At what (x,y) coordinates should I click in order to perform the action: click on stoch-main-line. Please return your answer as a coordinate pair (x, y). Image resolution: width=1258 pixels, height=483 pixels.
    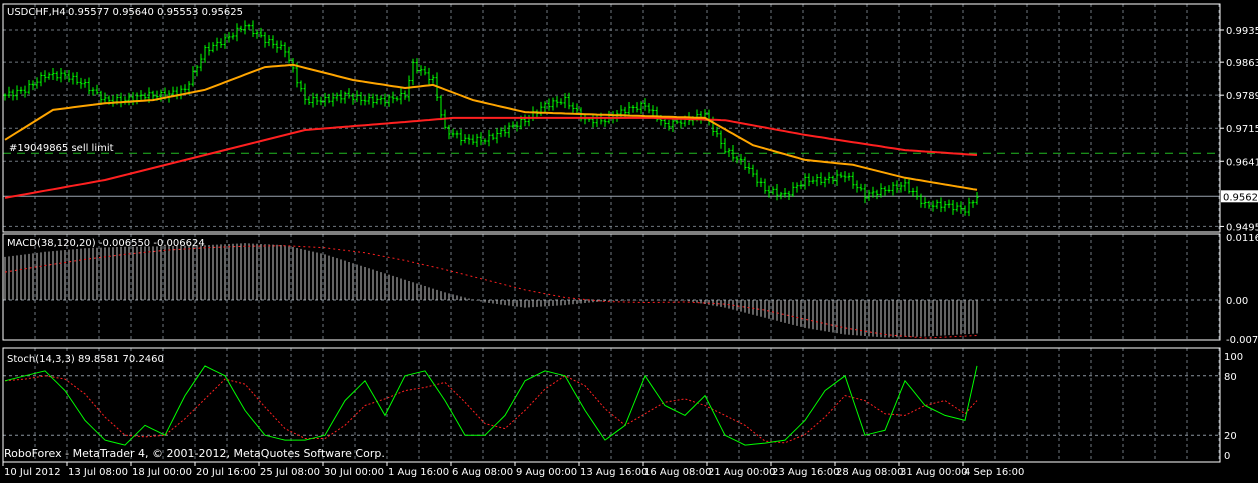
    Looking at the image, I should click on (491, 405).